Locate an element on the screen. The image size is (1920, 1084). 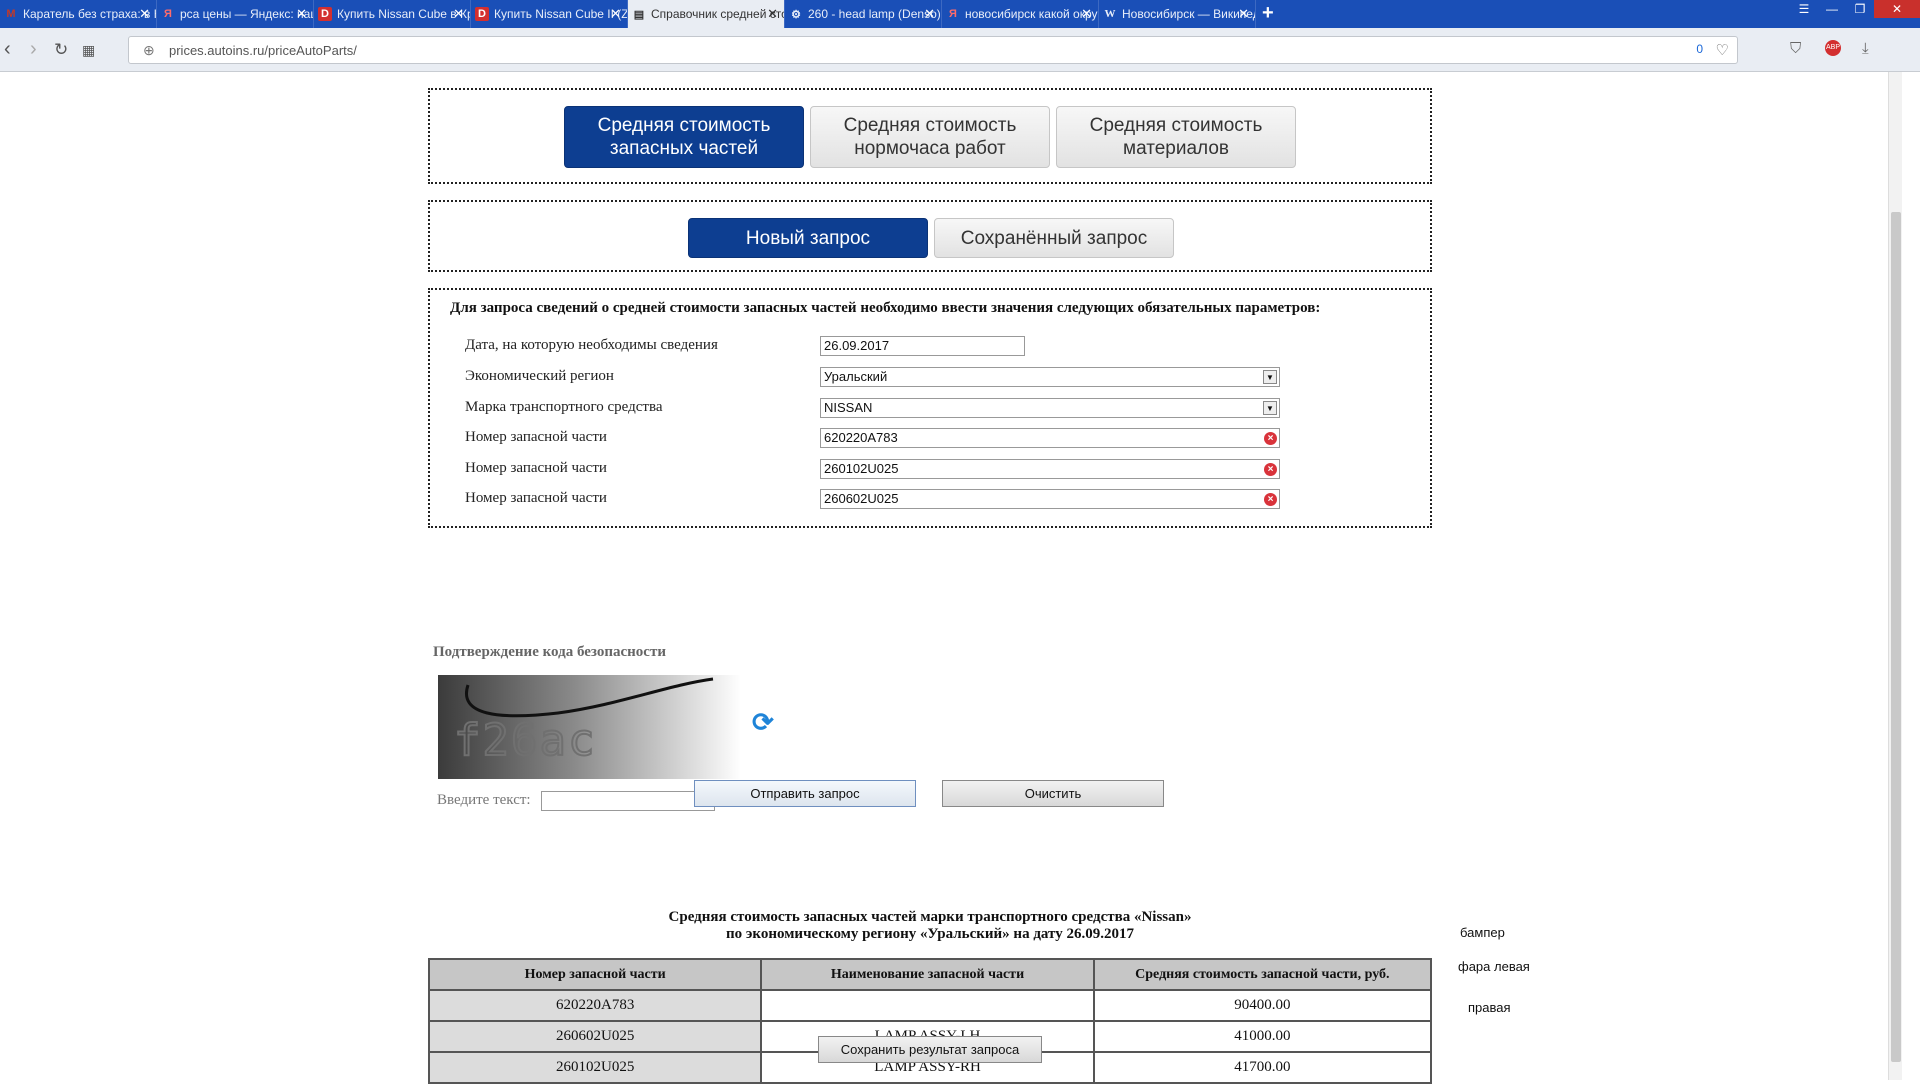
clear-button: Очистить is located at coordinates (1053, 793).